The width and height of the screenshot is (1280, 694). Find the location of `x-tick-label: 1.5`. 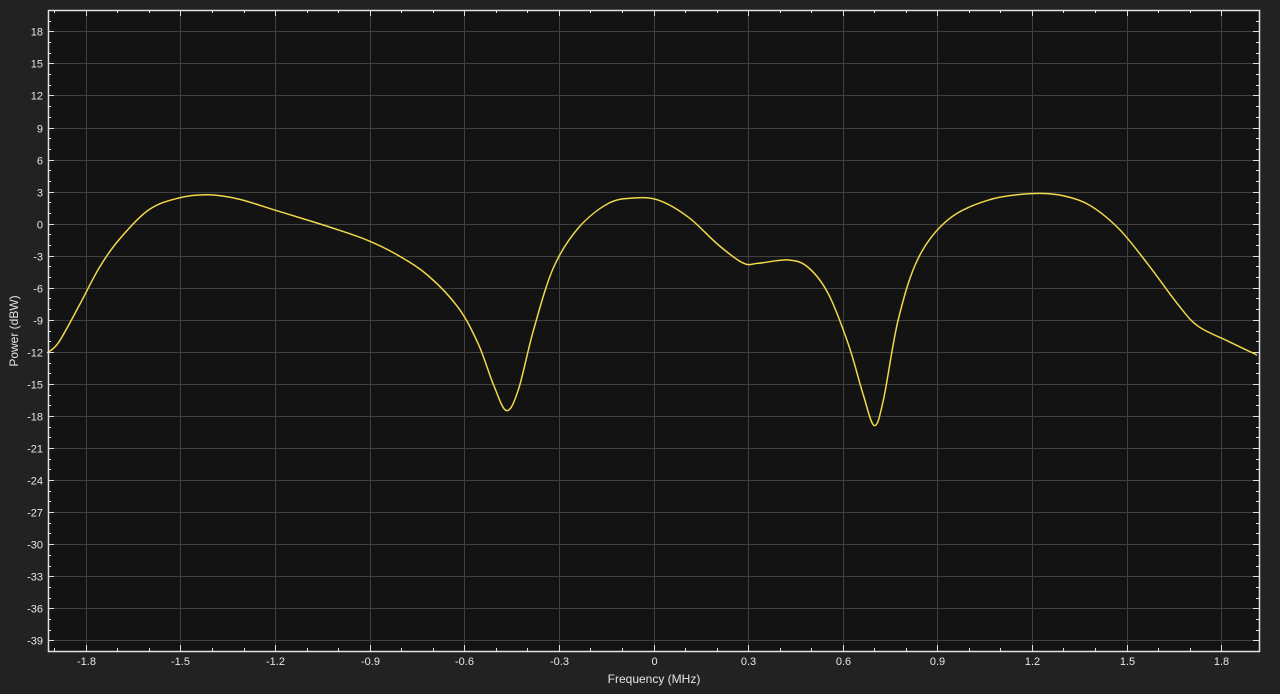

x-tick-label: 1.5 is located at coordinates (1127, 662).